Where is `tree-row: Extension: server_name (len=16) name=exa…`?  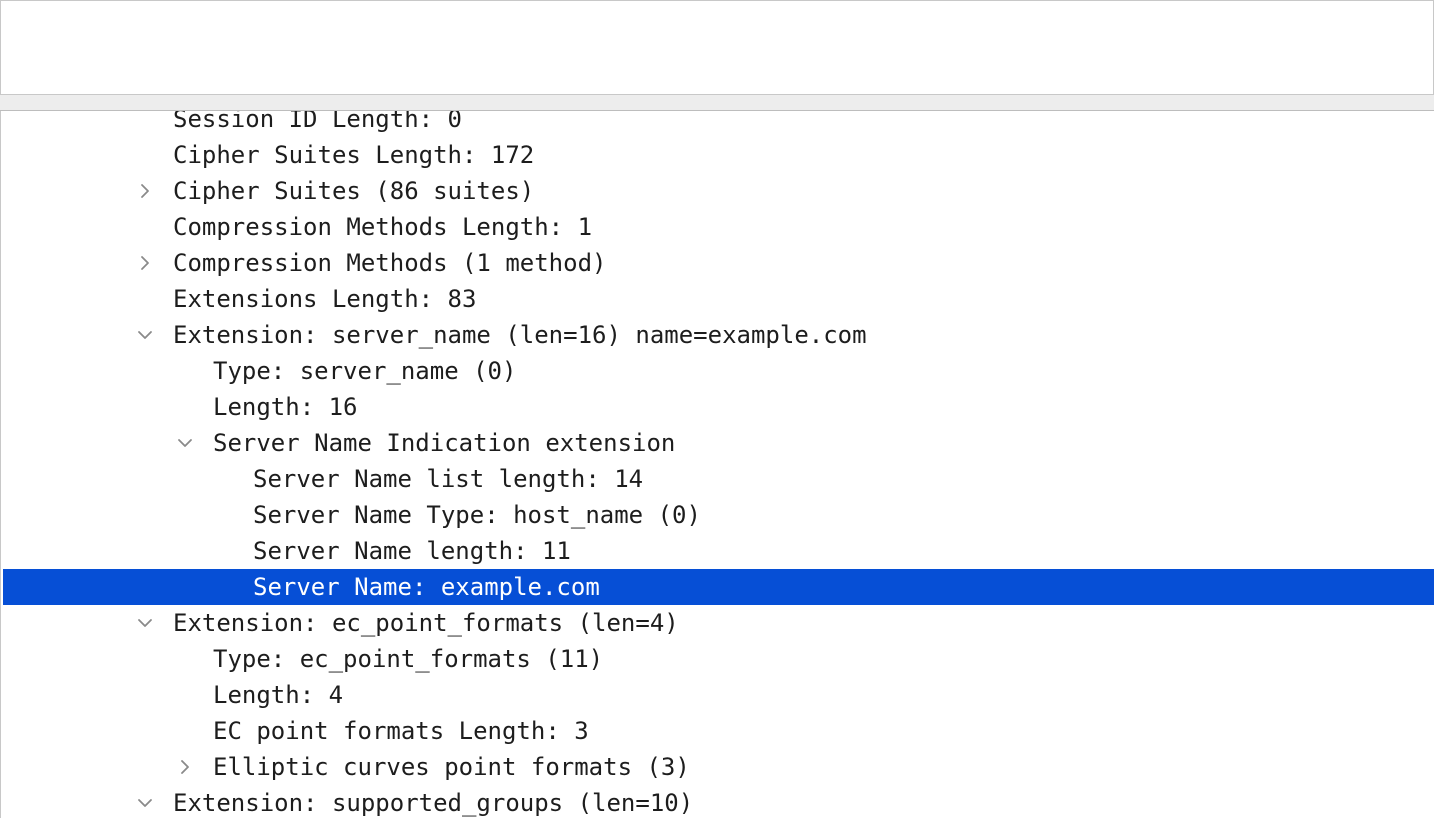 tree-row: Extension: server_name (len=16) name=exa… is located at coordinates (717, 335).